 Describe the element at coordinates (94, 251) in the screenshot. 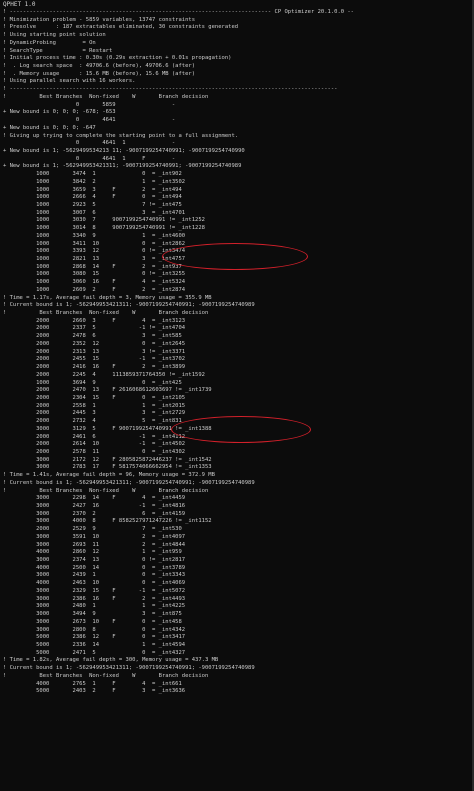

I see `console-line: 1000 3393 12 0 != _int3474` at that location.